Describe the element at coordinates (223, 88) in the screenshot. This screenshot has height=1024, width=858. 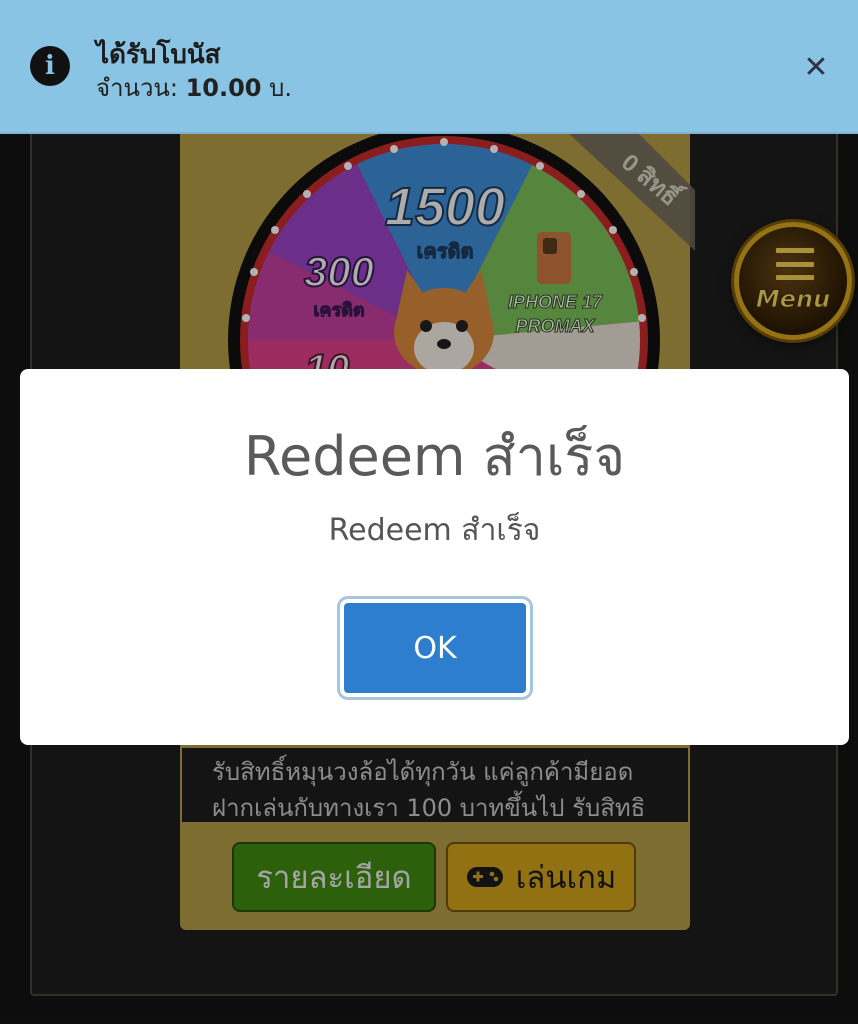
I see `amount-value: 10.00` at that location.